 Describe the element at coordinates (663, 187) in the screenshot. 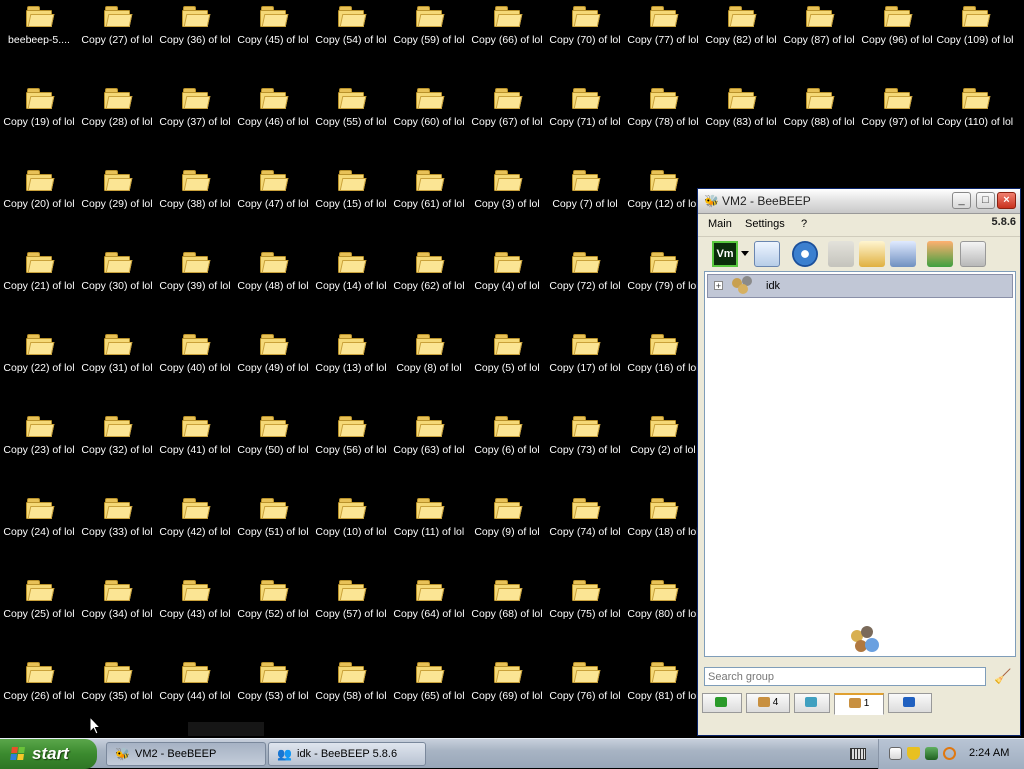

I see `desktop-folder-item: Copy (12) of lol` at that location.